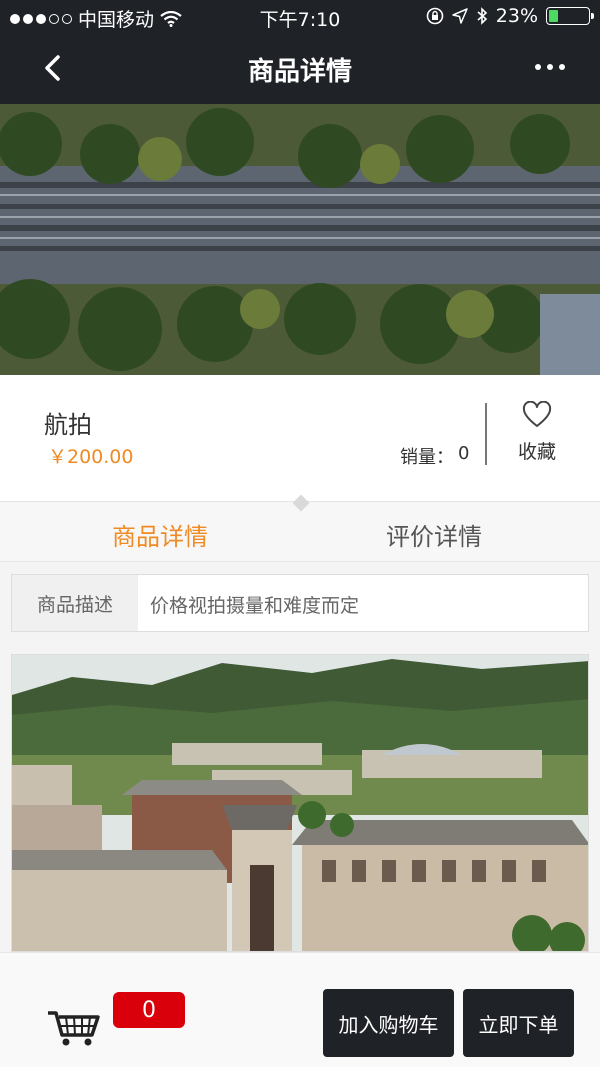 The height and width of the screenshot is (1067, 600). What do you see at coordinates (482, 16) in the screenshot?
I see `bluetooth-icon` at bounding box center [482, 16].